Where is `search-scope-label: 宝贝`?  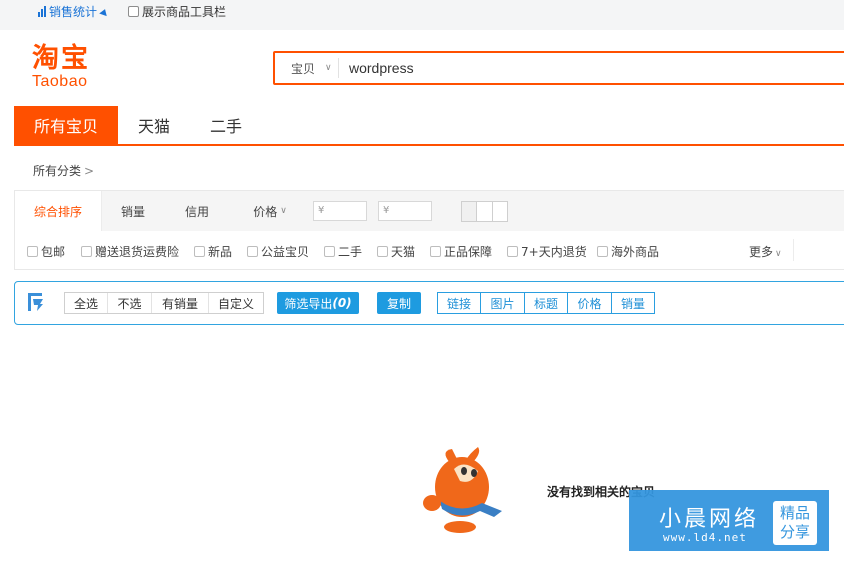
search-scope-label: 宝贝 is located at coordinates (303, 68).